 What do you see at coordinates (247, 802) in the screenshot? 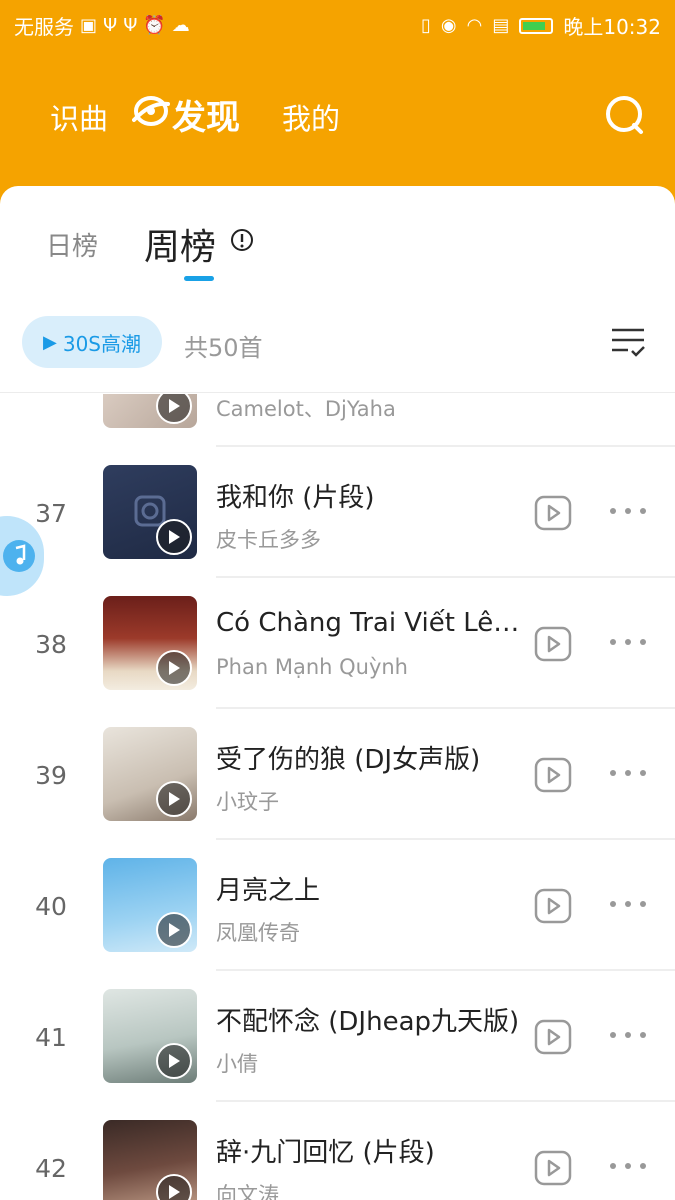
I see `song-artist: 小玟子` at bounding box center [247, 802].